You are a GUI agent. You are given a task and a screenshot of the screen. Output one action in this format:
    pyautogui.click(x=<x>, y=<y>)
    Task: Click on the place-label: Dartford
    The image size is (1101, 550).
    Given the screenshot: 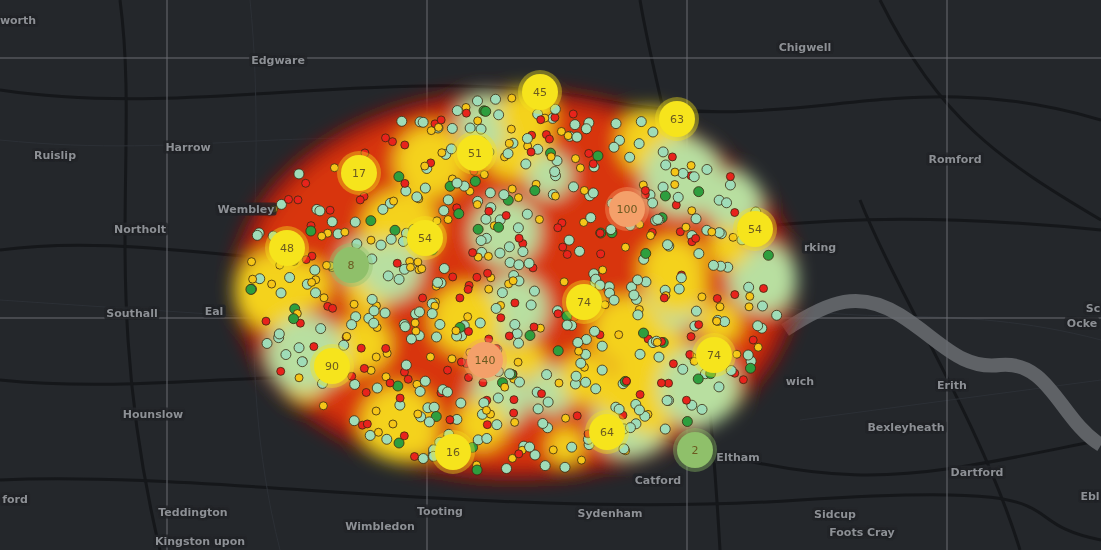 What is the action you would take?
    pyautogui.click(x=977, y=472)
    